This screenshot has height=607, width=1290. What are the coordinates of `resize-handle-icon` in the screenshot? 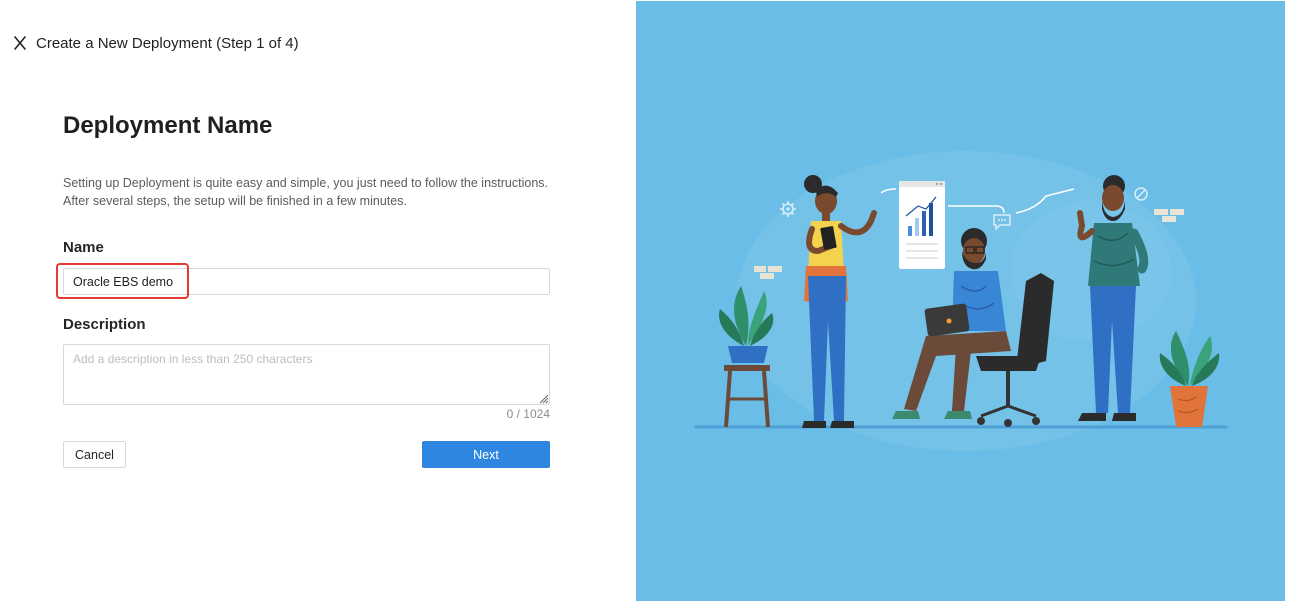 It's located at (543, 398).